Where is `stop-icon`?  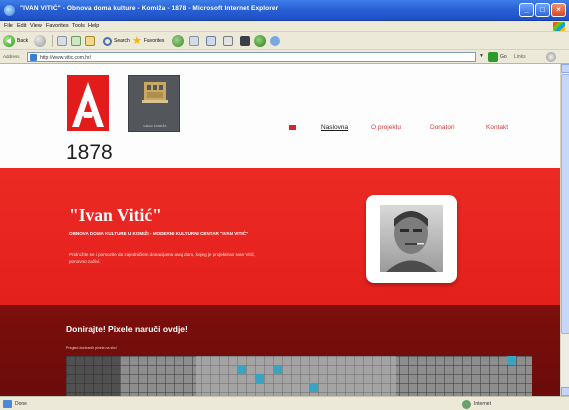
stop-icon is located at coordinates (62, 41).